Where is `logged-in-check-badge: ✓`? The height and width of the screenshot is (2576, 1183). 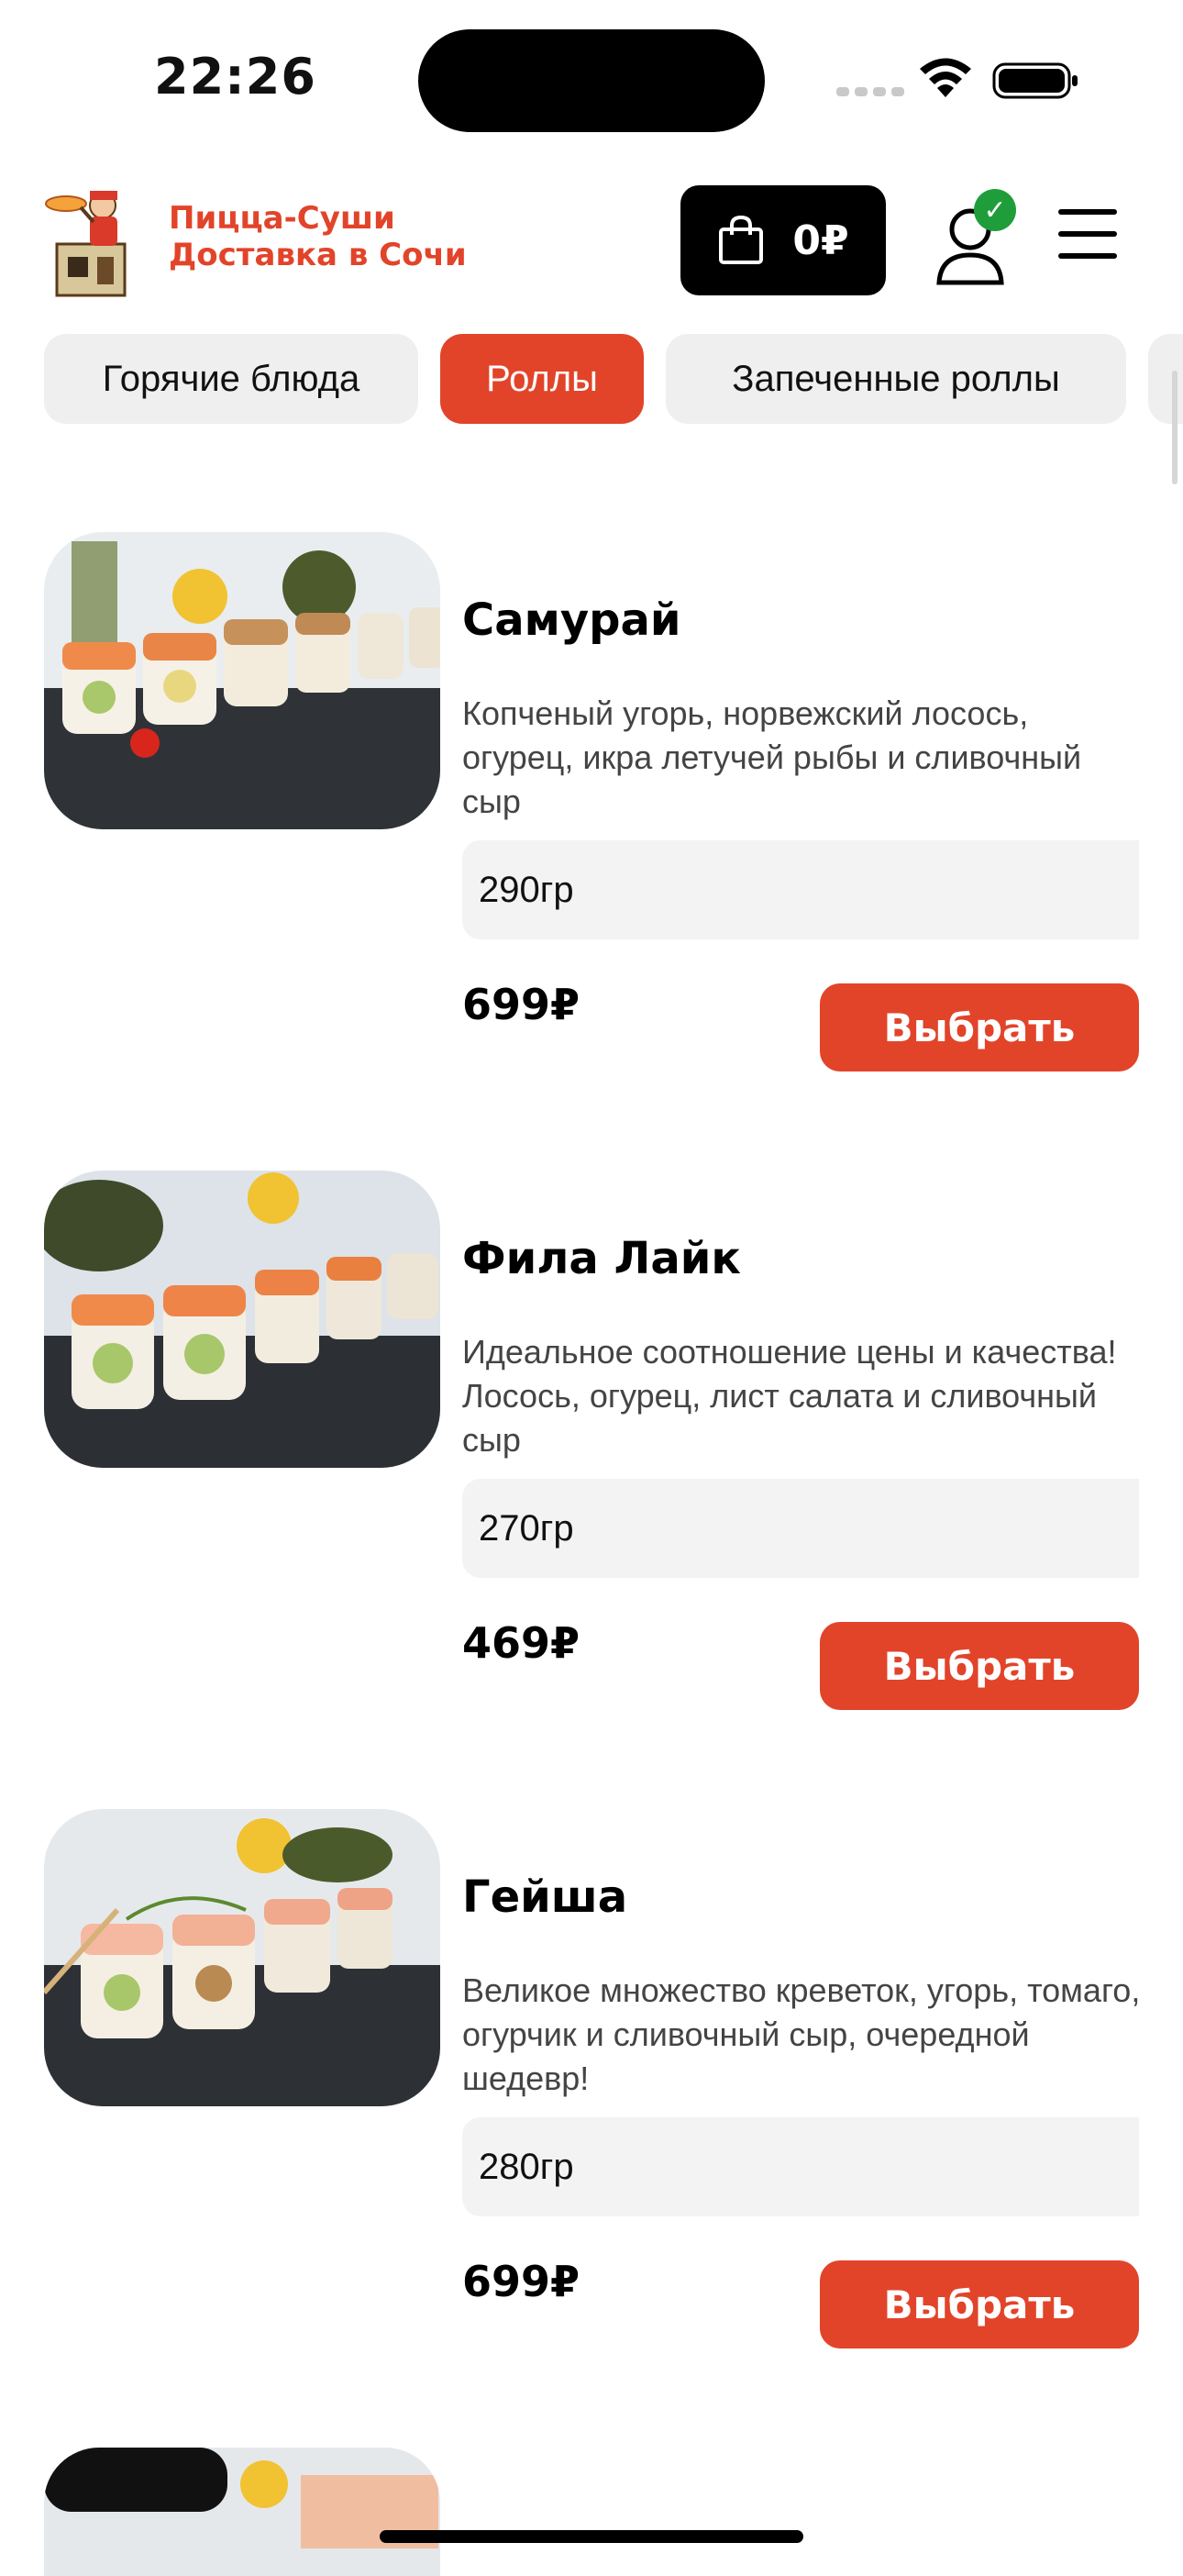 logged-in-check-badge: ✓ is located at coordinates (995, 210).